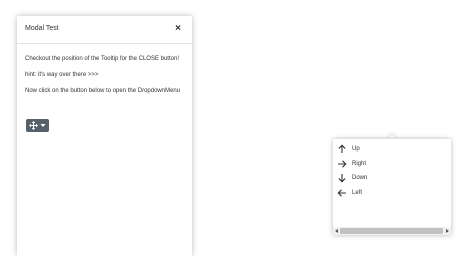  I want to click on caret-down-icon, so click(43, 125).